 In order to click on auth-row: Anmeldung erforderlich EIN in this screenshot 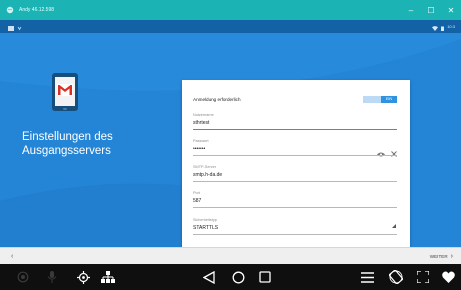, I will do `click(295, 99)`.